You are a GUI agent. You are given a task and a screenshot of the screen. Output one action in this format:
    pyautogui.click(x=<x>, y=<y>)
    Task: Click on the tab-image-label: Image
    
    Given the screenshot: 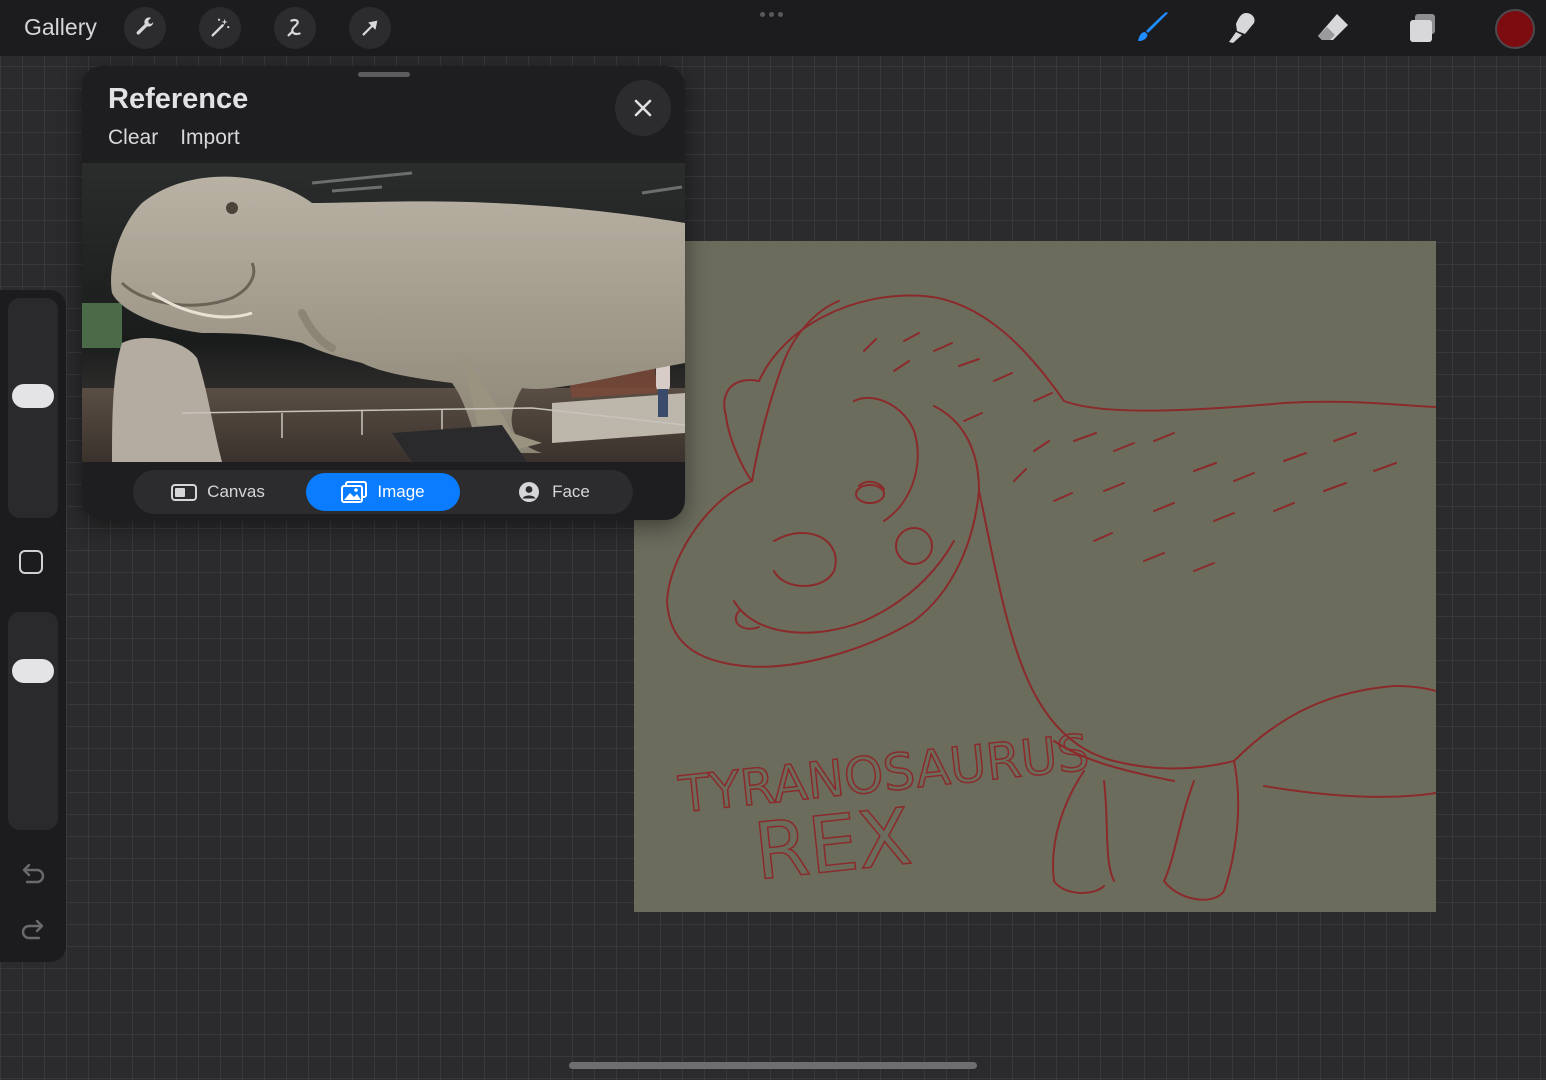 What is the action you would take?
    pyautogui.click(x=401, y=491)
    